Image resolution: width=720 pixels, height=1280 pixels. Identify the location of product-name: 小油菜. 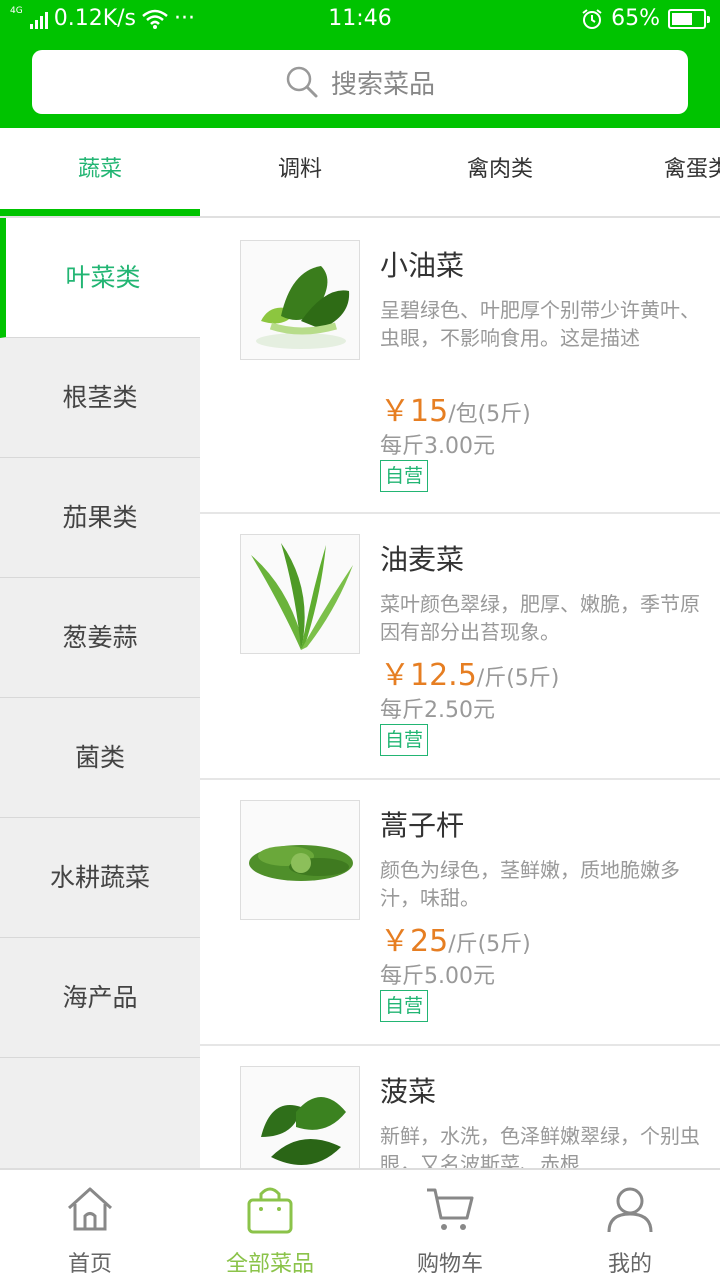
(422, 265).